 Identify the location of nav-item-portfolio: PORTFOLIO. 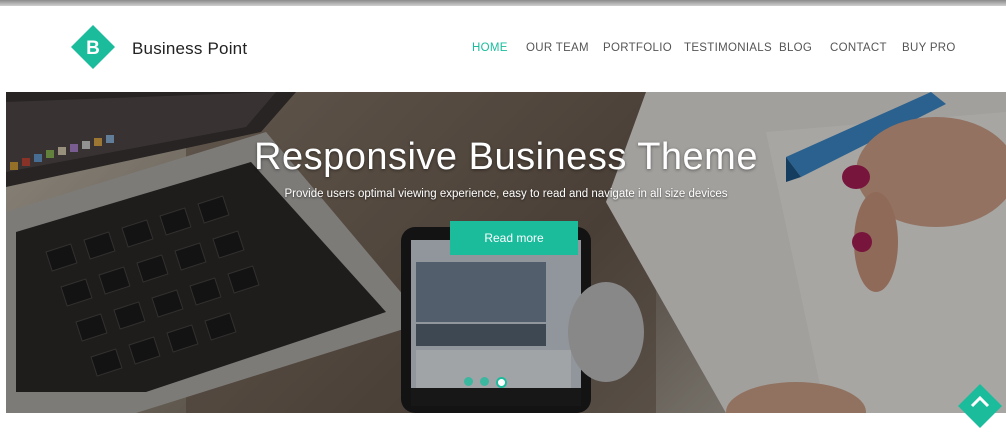
(637, 48).